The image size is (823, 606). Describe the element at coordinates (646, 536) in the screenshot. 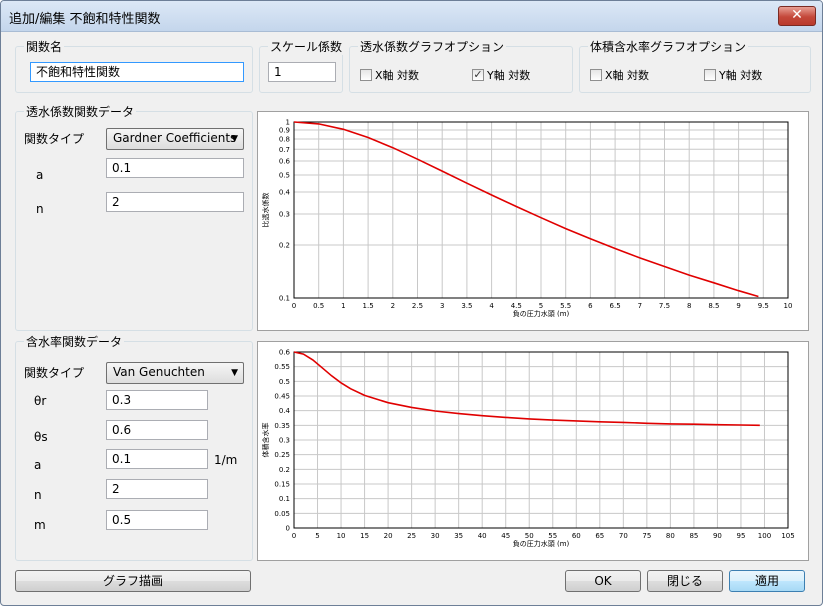

I see `x-tick-label: 75` at that location.